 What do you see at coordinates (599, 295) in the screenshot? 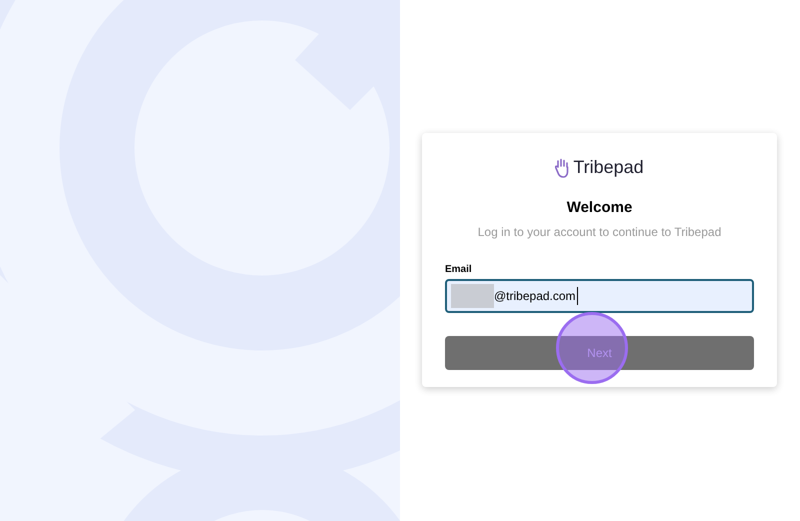
I see `email-field: @tribepad.com` at bounding box center [599, 295].